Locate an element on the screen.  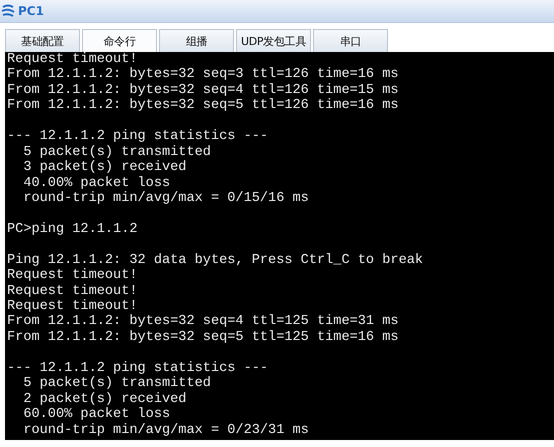
terminal-line: 60.00% packet loss is located at coordinates (97, 414).